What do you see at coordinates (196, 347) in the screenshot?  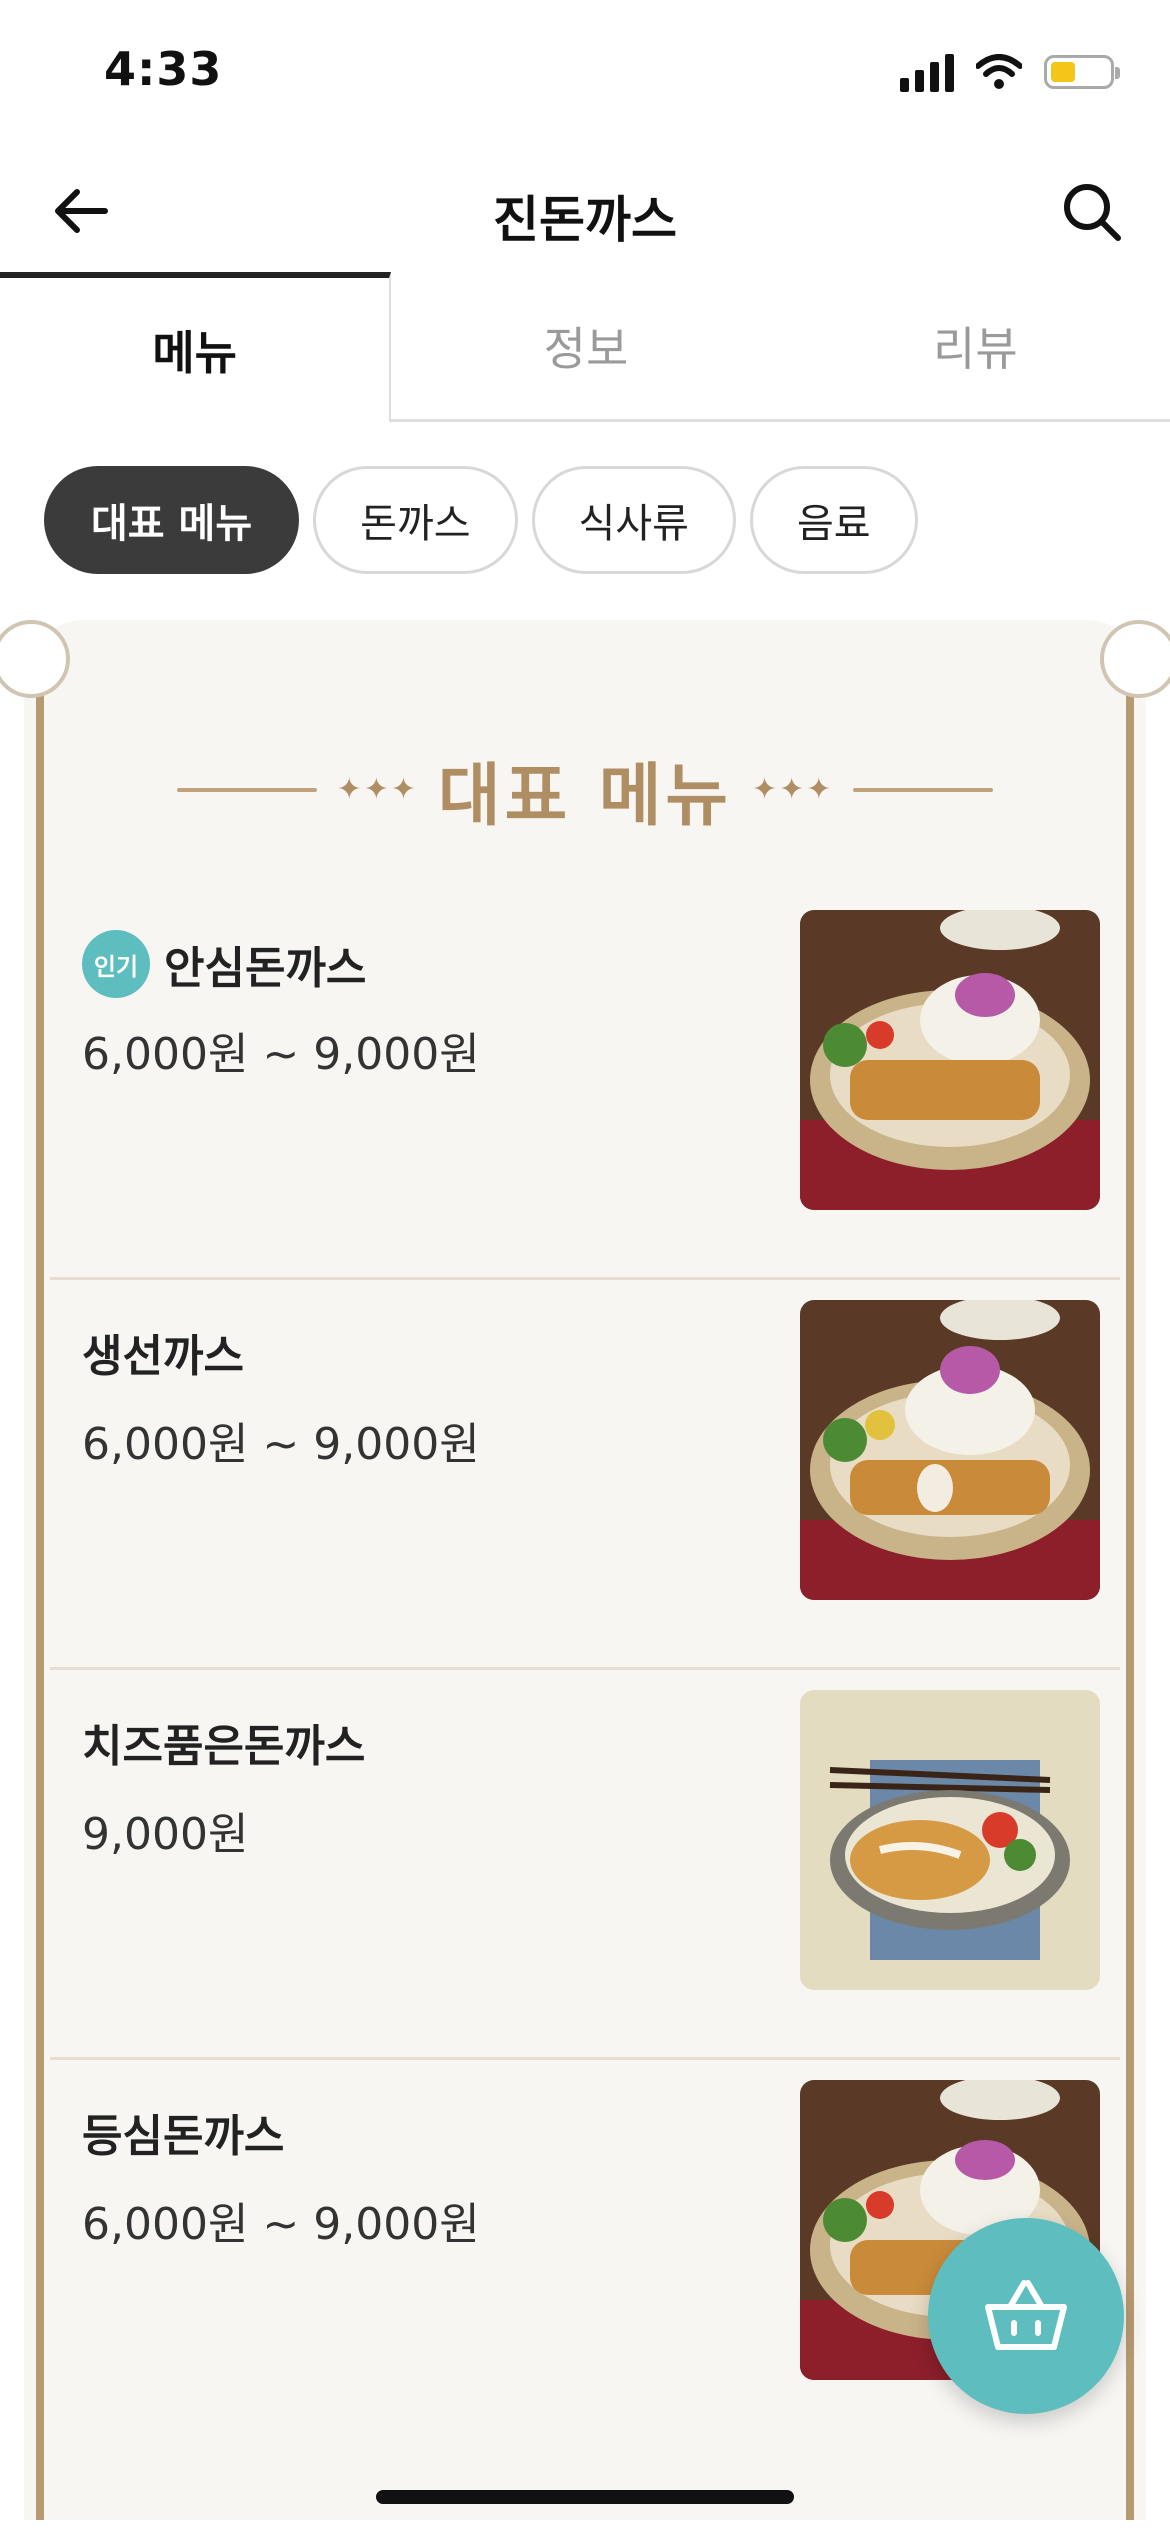 I see `tab-menu: 메뉴` at bounding box center [196, 347].